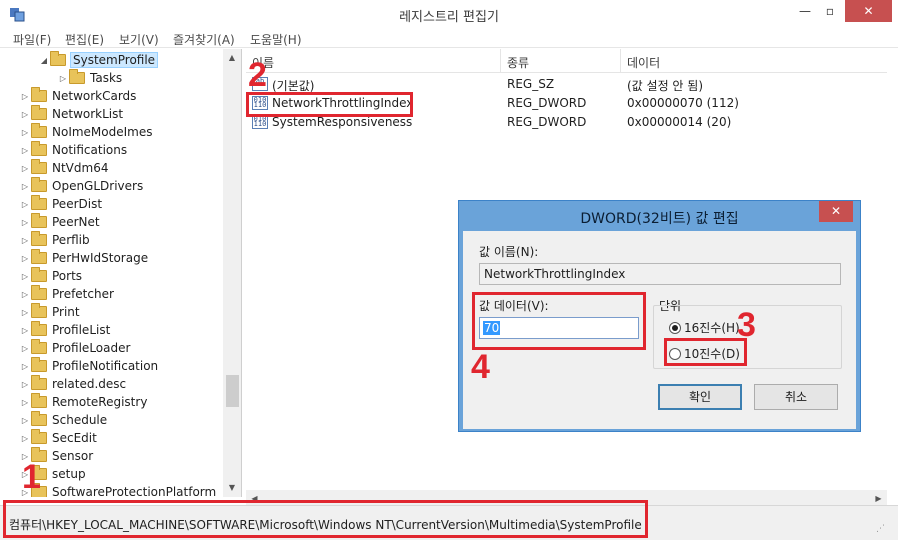  What do you see at coordinates (232, 391) in the screenshot?
I see `scroll-thumb` at bounding box center [232, 391].